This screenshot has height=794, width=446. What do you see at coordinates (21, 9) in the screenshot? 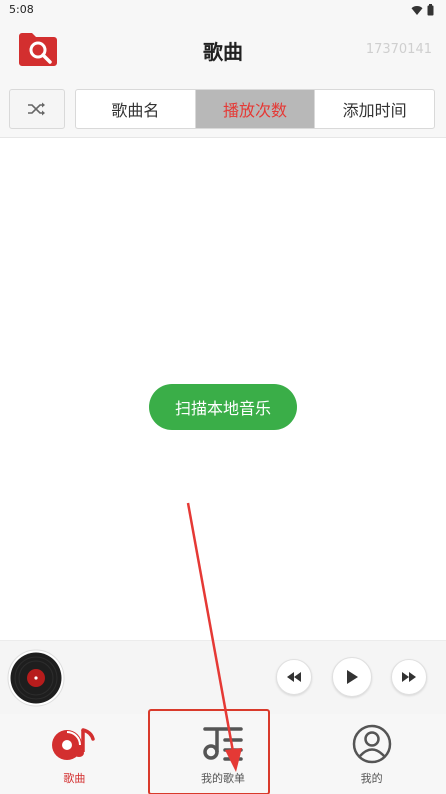
I see `status-time: 5:08` at bounding box center [21, 9].